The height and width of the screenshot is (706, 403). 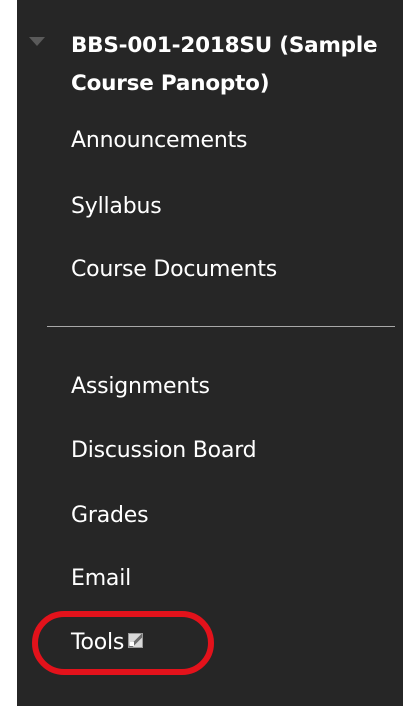 I want to click on menu-item-grades: Grades, so click(x=110, y=516).